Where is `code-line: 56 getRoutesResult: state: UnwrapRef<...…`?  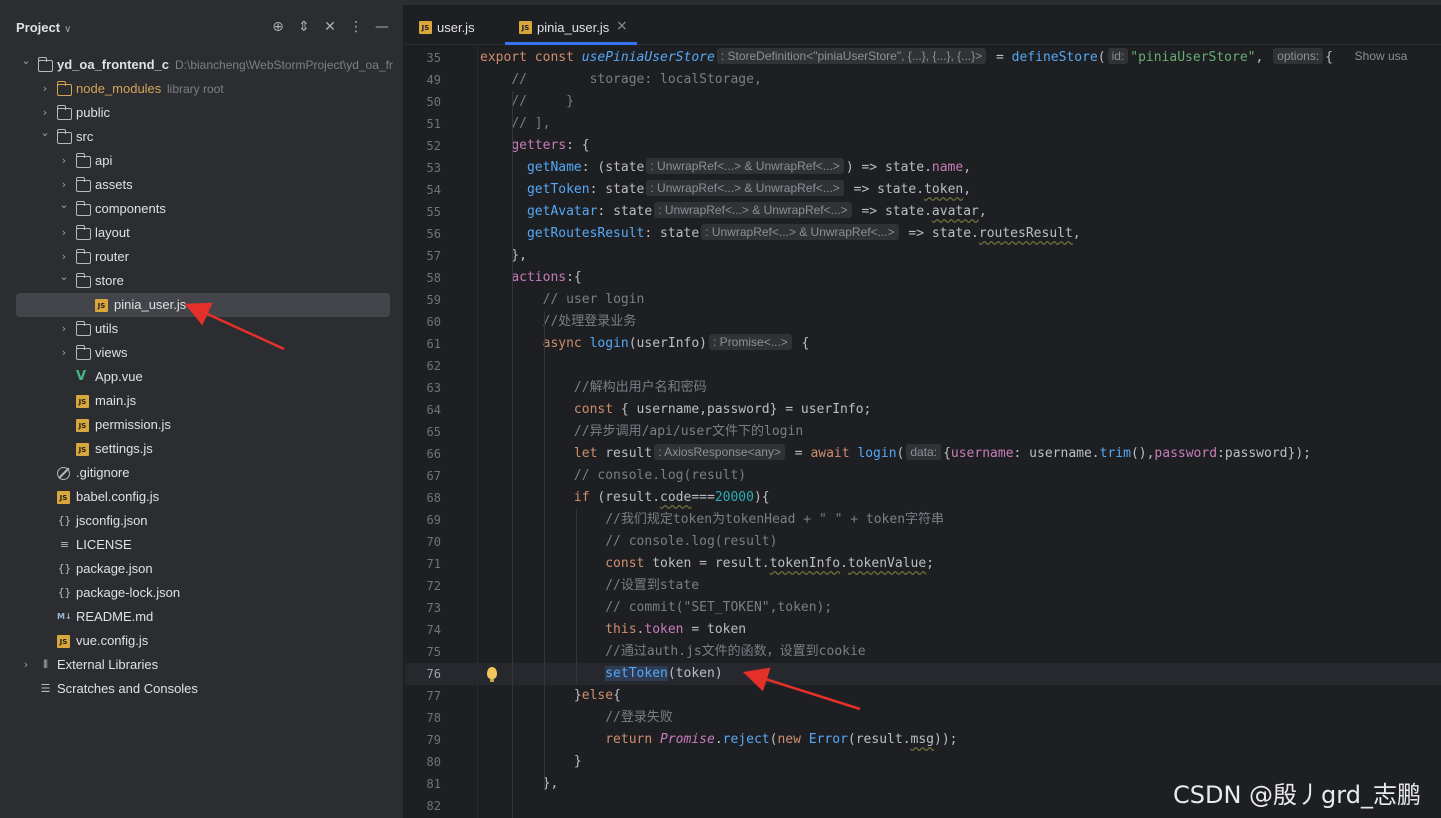 code-line: 56 getRoutesResult: state: UnwrapRef<...… is located at coordinates (923, 234).